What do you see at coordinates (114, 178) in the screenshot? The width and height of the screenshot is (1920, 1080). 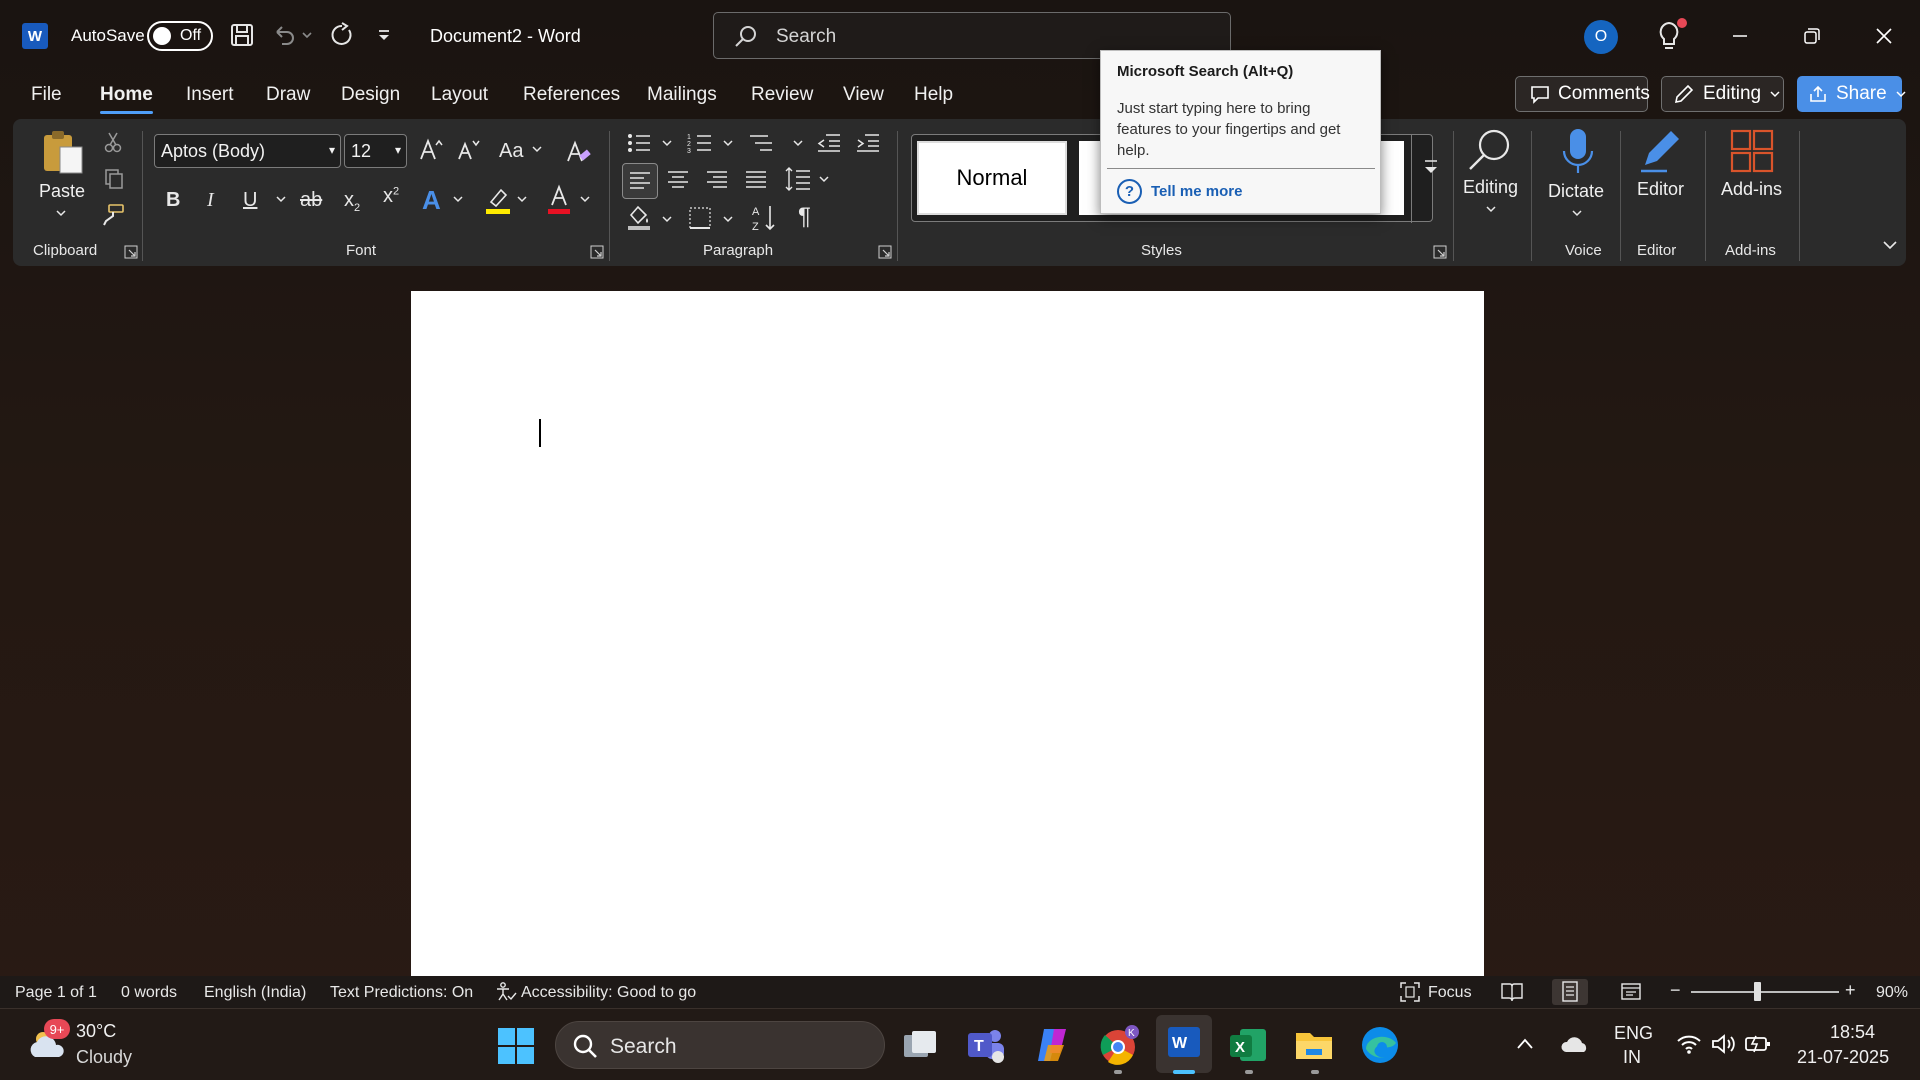 I see `copy-icon` at bounding box center [114, 178].